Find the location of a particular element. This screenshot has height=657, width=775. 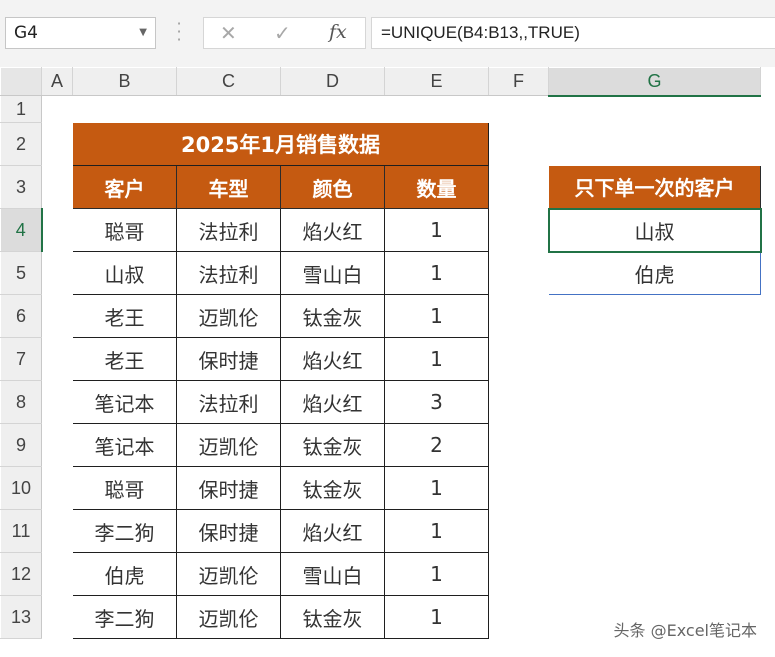

spill-result-cell: 伯虎 is located at coordinates (654, 273).